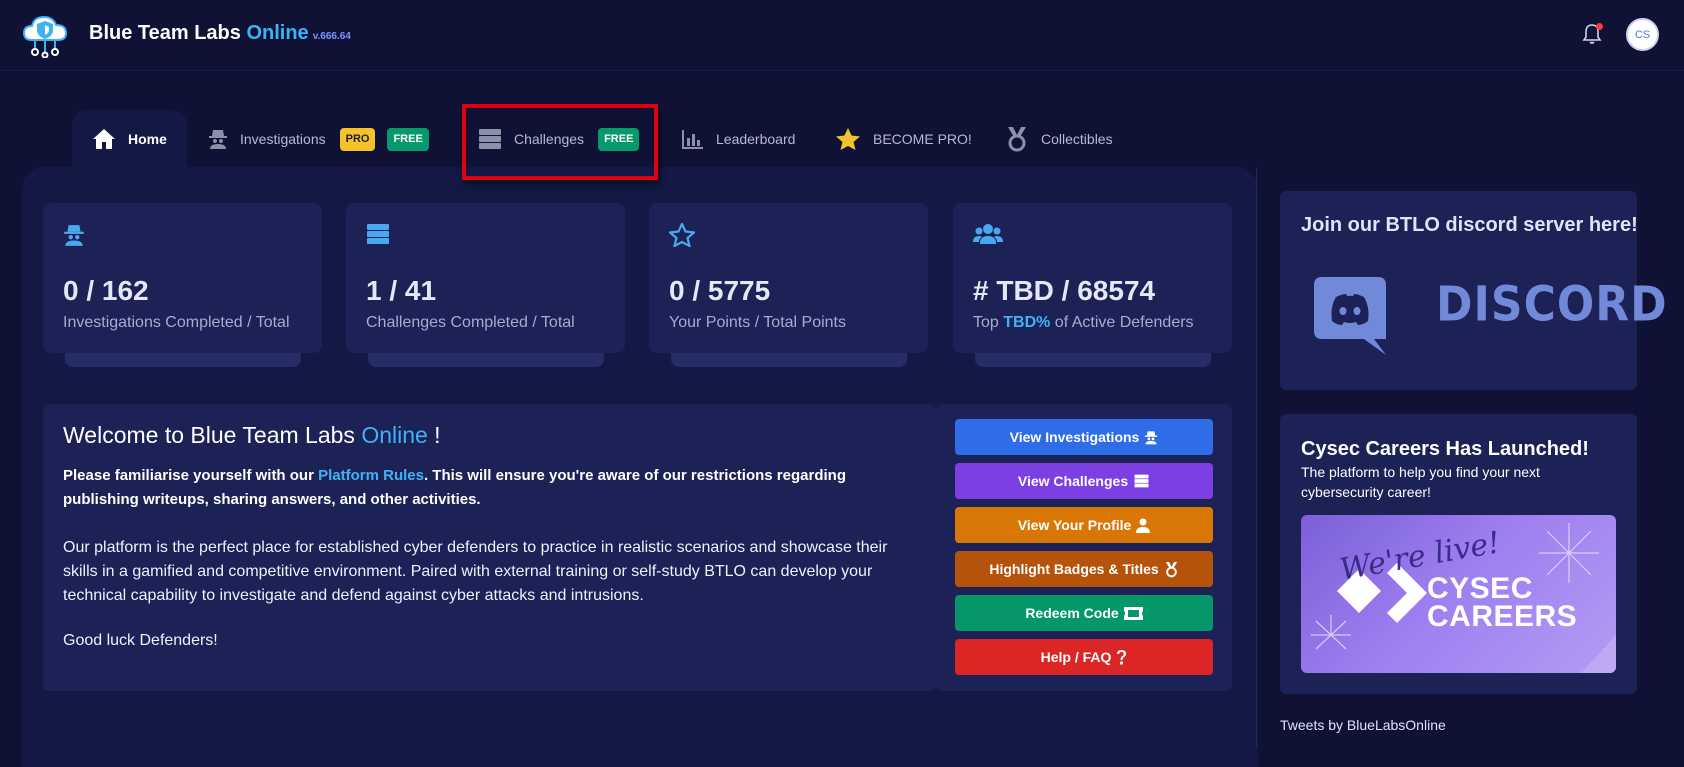  I want to click on stat-value: # TBD / 68574, so click(1064, 290).